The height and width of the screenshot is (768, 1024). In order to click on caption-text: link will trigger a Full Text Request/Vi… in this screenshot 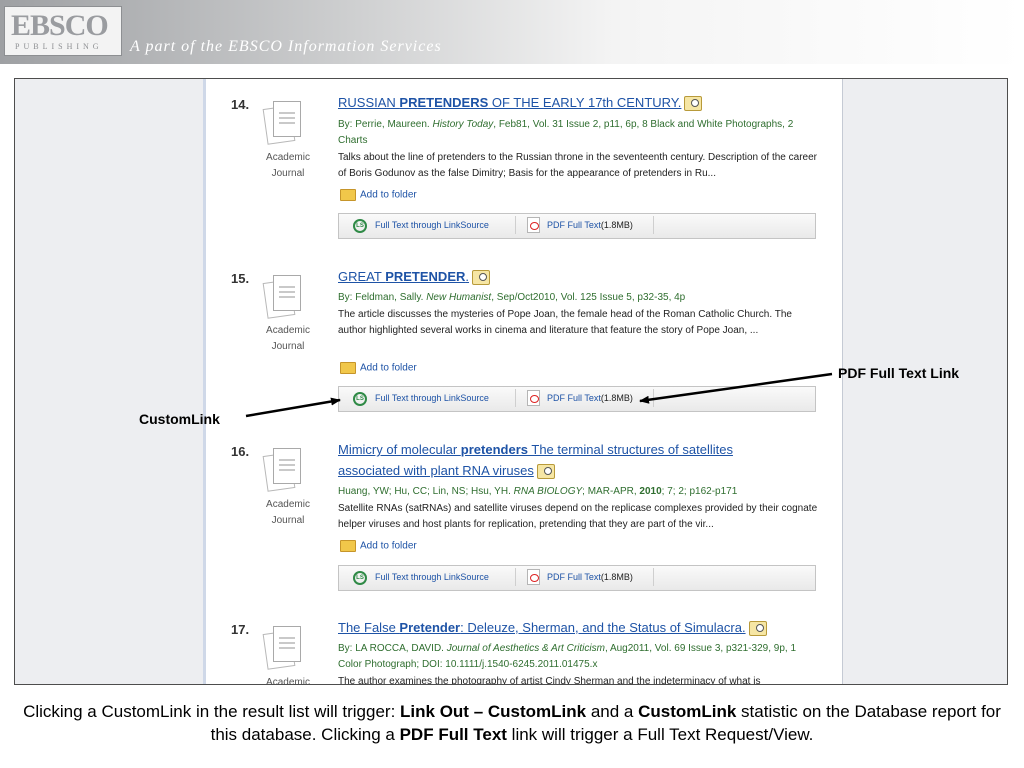, I will do `click(660, 734)`.